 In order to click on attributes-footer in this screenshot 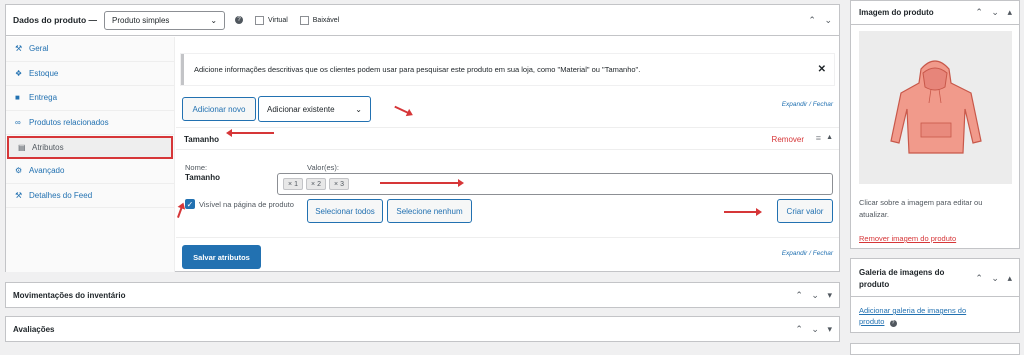, I will do `click(507, 237)`.